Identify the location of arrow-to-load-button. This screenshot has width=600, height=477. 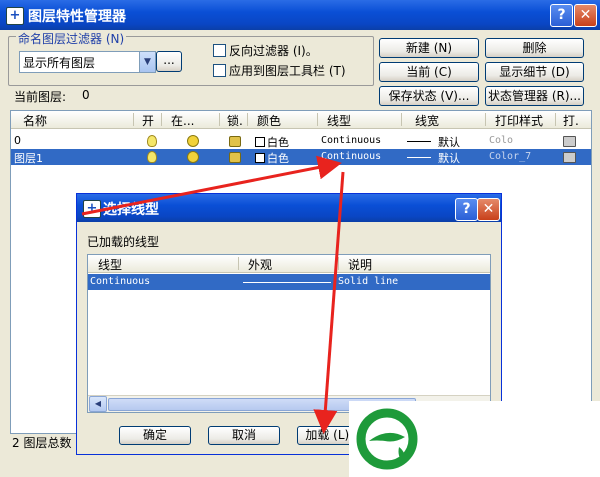
(329, 302).